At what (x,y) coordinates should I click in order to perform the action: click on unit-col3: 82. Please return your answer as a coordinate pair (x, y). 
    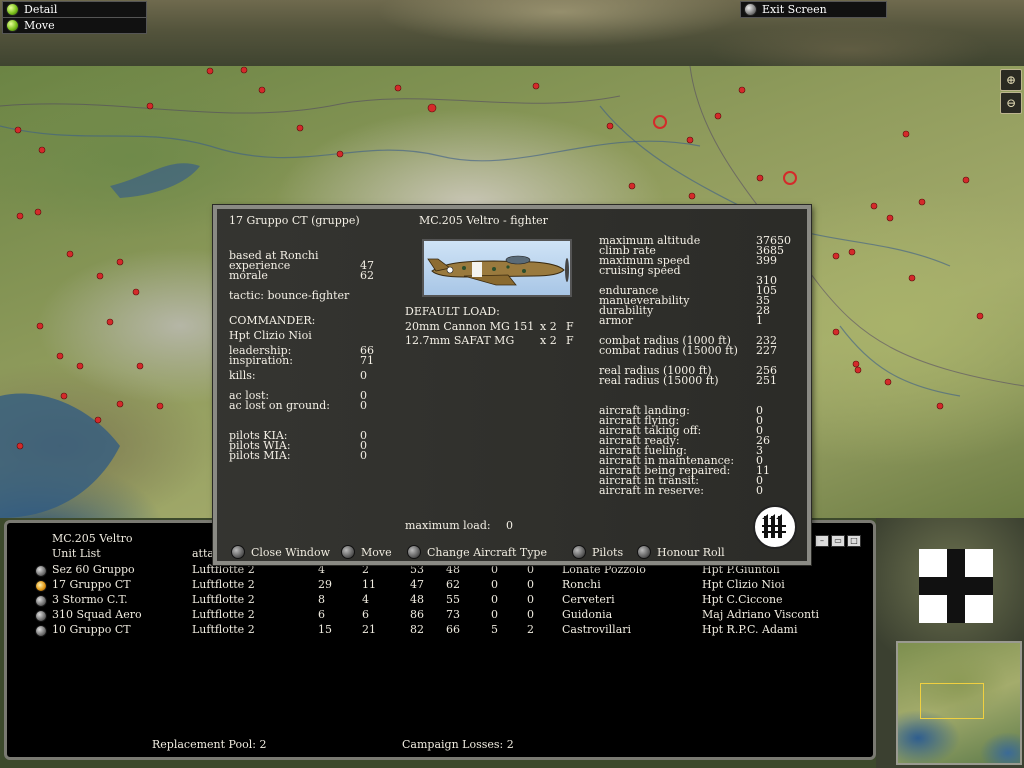
    Looking at the image, I should click on (417, 629).